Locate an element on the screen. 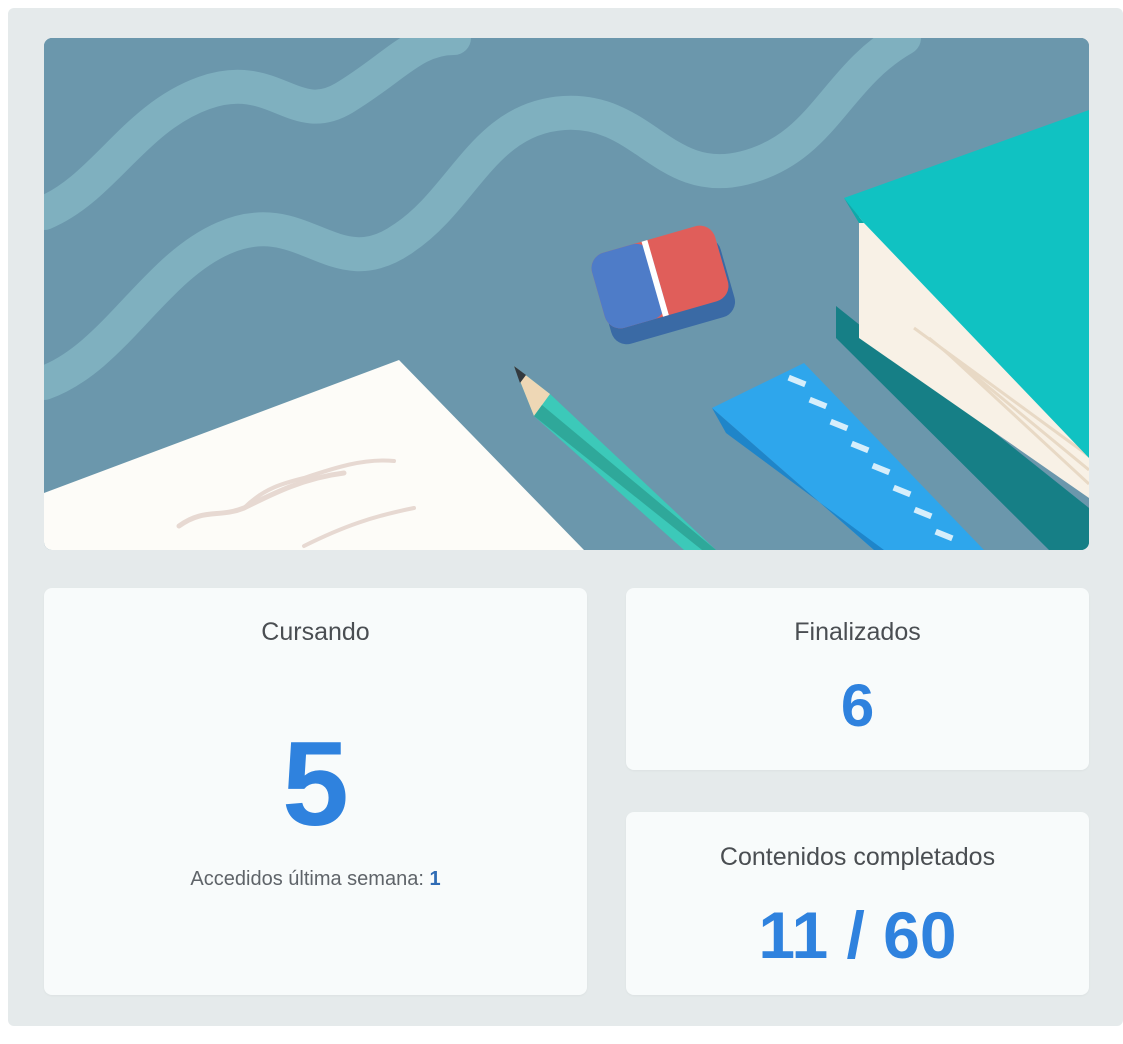 This screenshot has height=1044, width=1123. accessed-last-week-count: 1 is located at coordinates (435, 879).